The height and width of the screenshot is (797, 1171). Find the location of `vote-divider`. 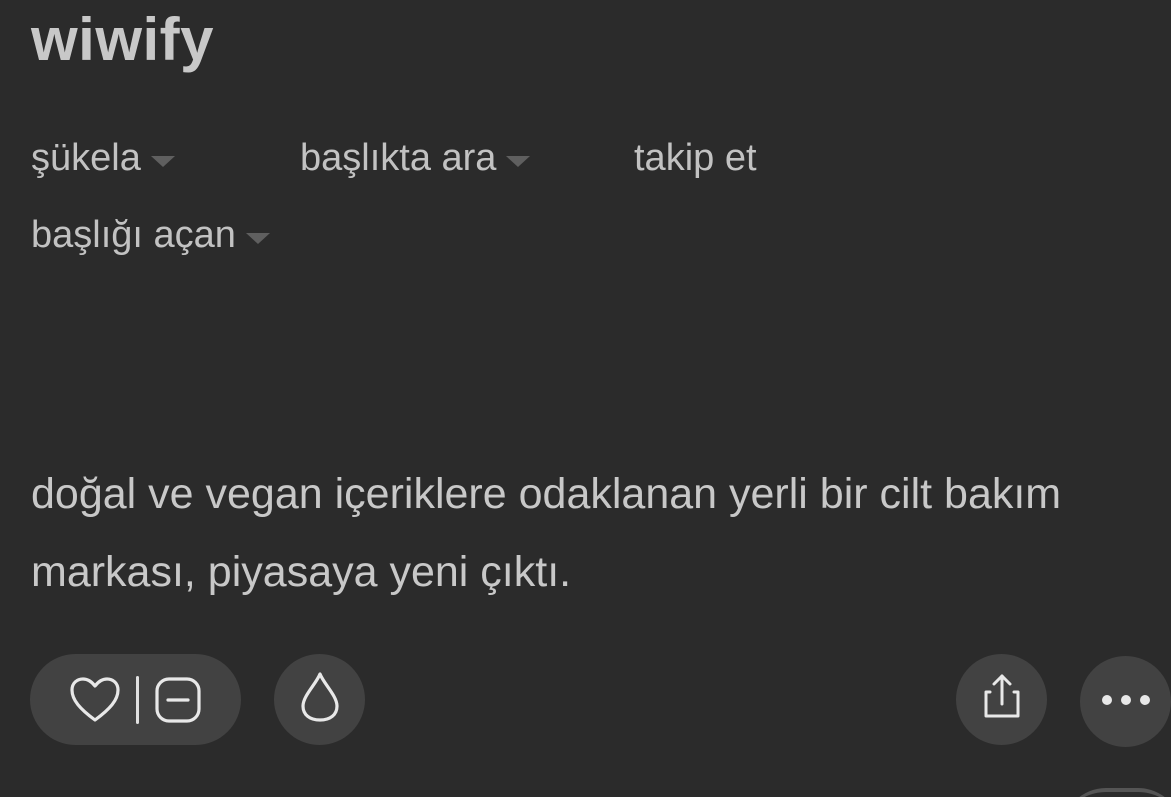

vote-divider is located at coordinates (137, 699).